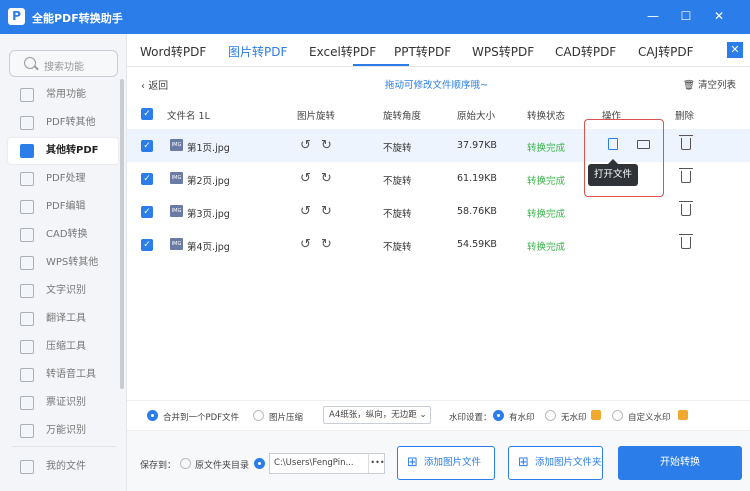 The image size is (750, 491). What do you see at coordinates (653, 16) in the screenshot?
I see `minimize-button: —` at bounding box center [653, 16].